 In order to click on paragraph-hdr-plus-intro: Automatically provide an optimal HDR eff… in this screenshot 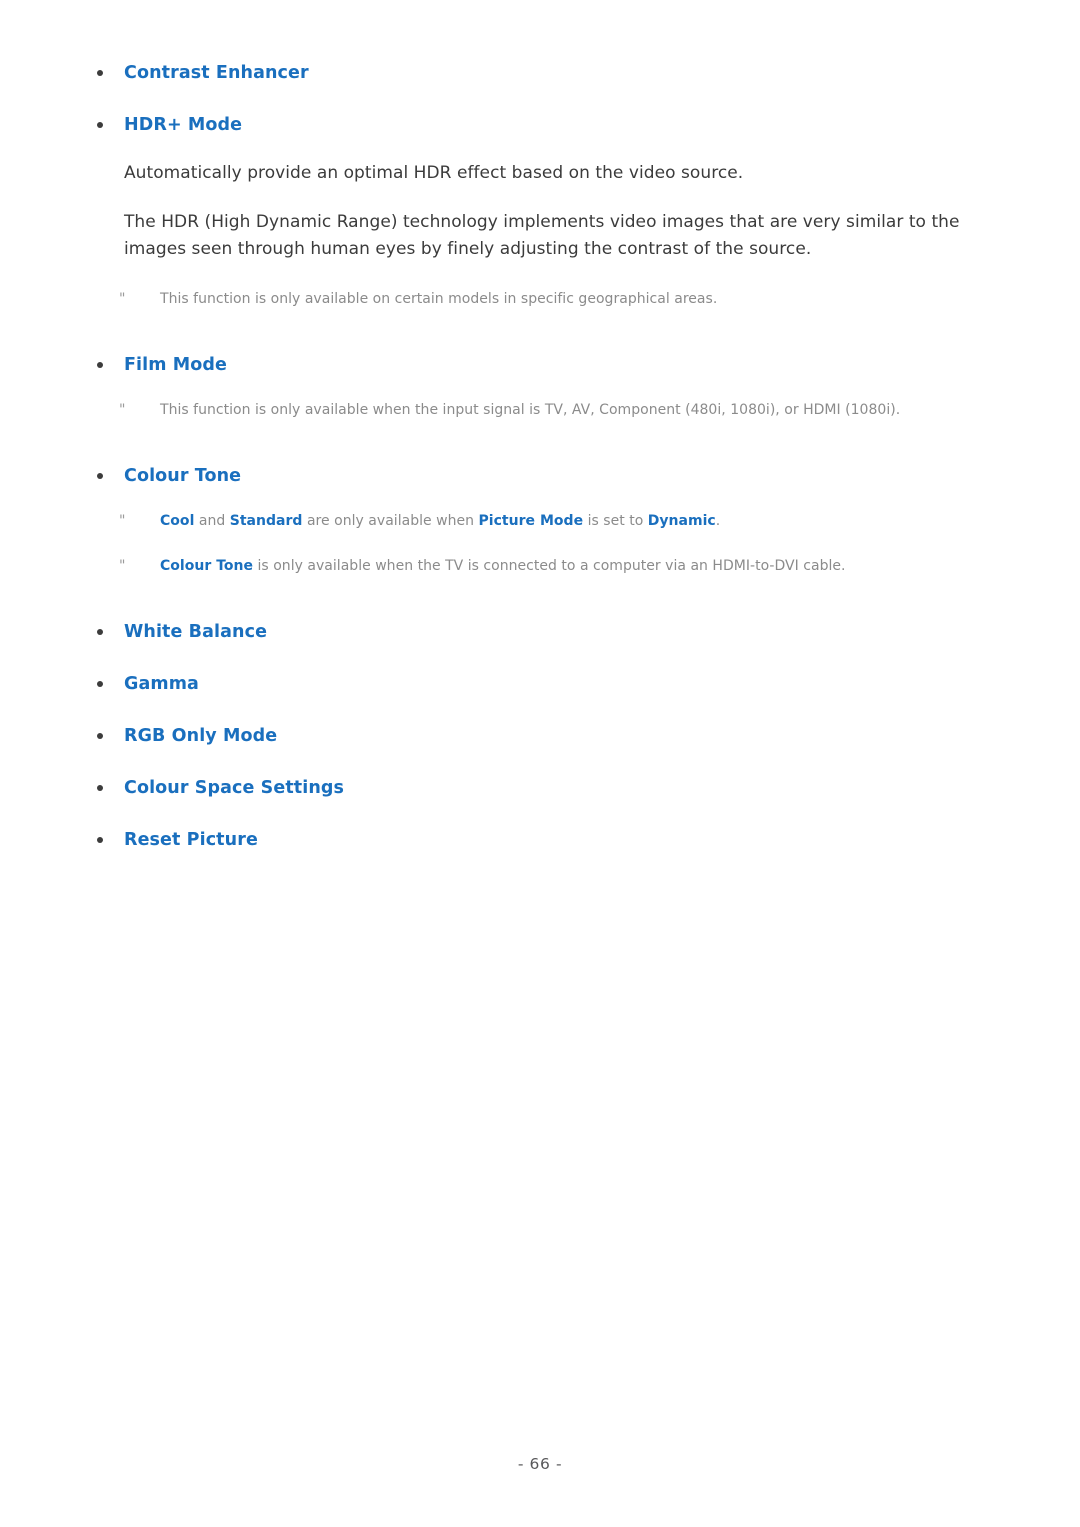, I will do `click(434, 173)`.